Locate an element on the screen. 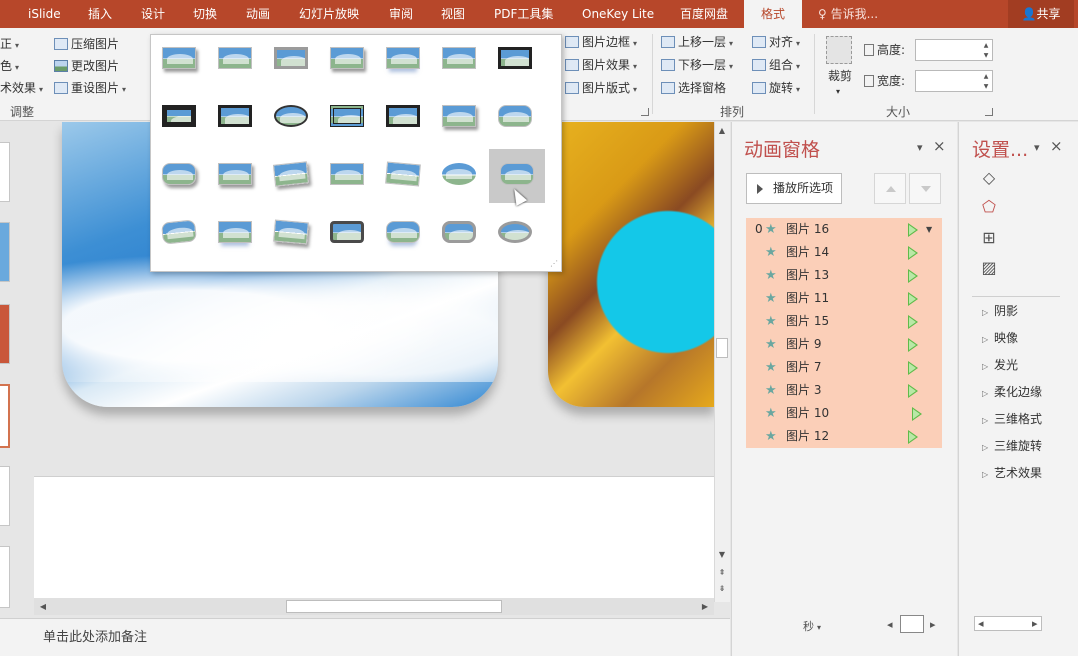  style-metal-frame-rounded is located at coordinates (459, 232).